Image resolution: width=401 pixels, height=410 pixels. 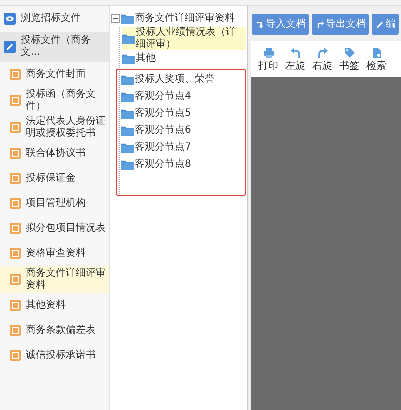 I want to click on sidebar-item: 法定代表人身份证明或授权委托书, so click(x=54, y=127).